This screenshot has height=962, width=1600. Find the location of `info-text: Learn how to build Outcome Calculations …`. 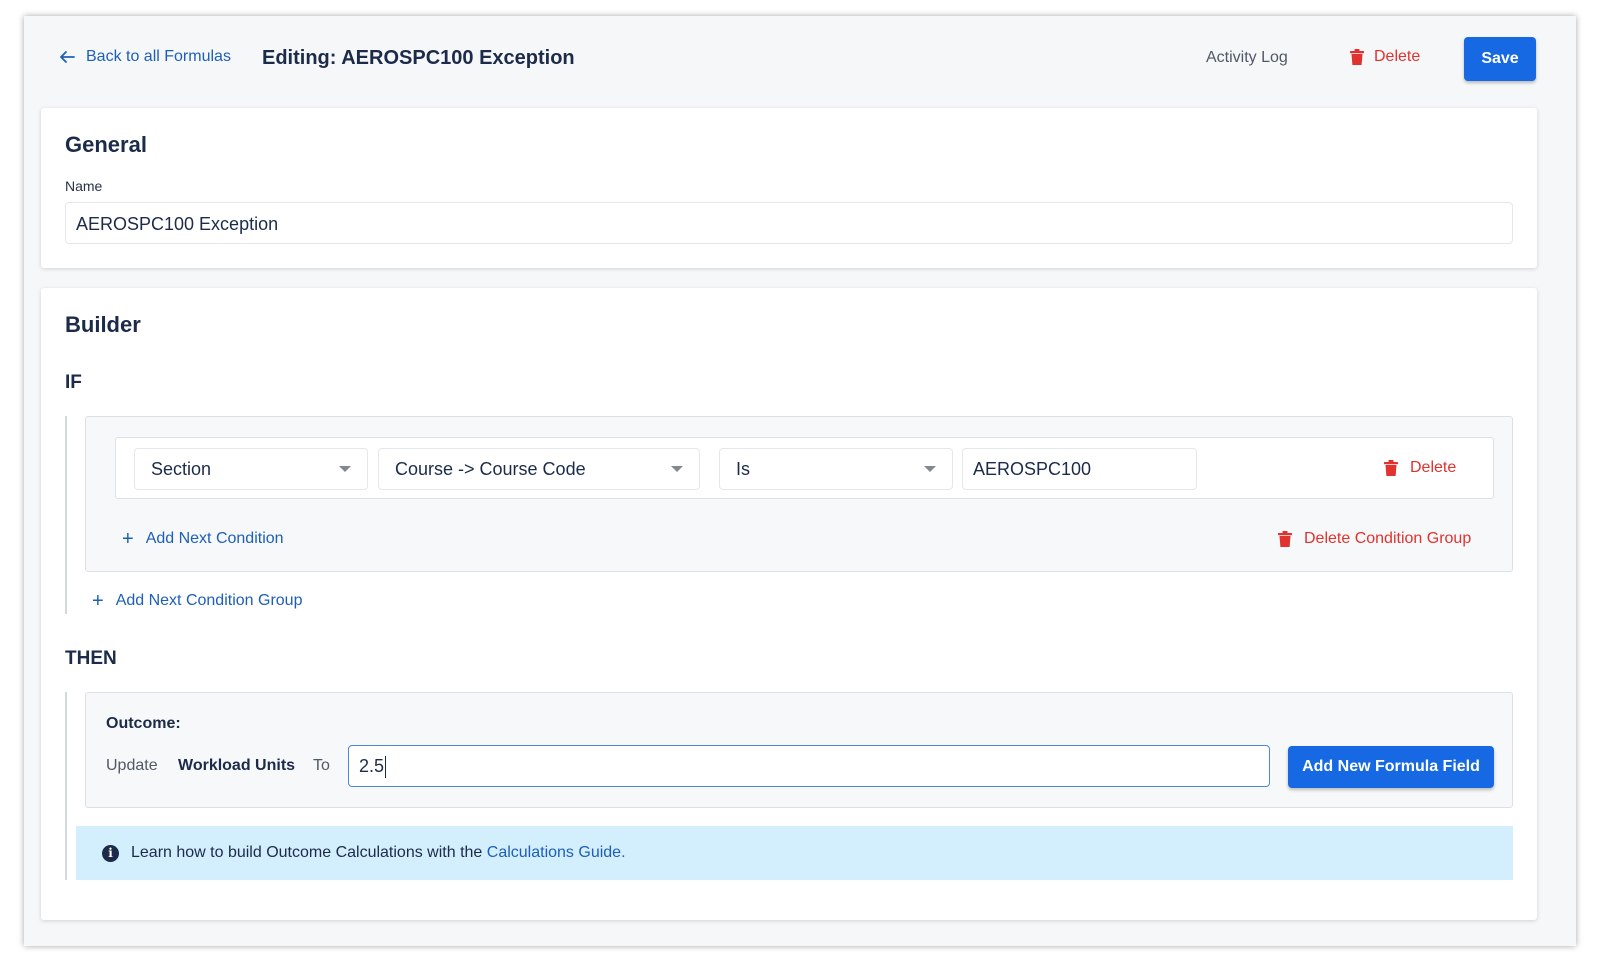

info-text: Learn how to build Outcome Calculations … is located at coordinates (378, 853).